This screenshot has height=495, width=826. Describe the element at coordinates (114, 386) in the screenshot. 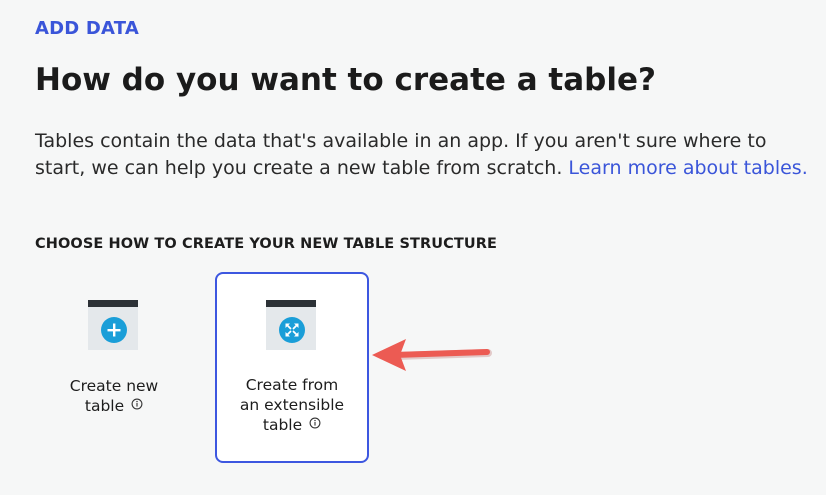

I see `option-label-line: Create new` at that location.